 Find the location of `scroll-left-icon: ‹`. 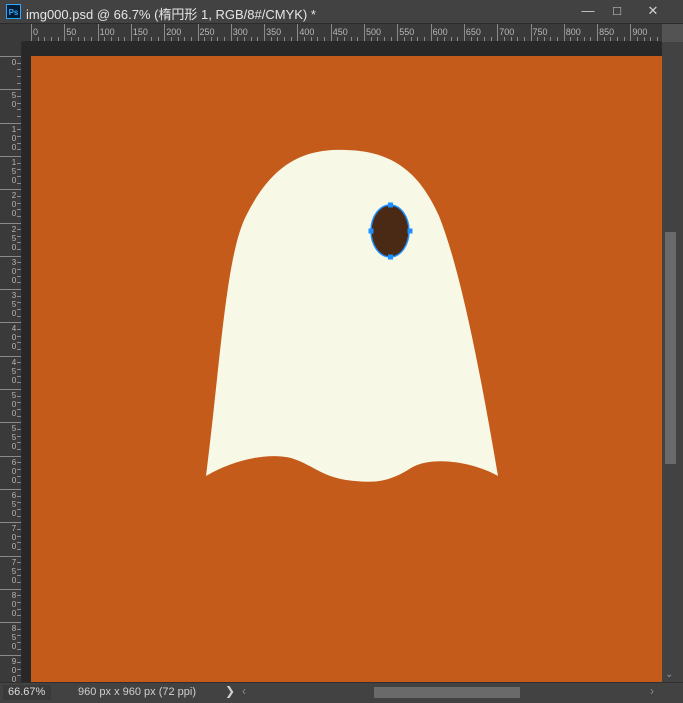

scroll-left-icon: ‹ is located at coordinates (244, 691).